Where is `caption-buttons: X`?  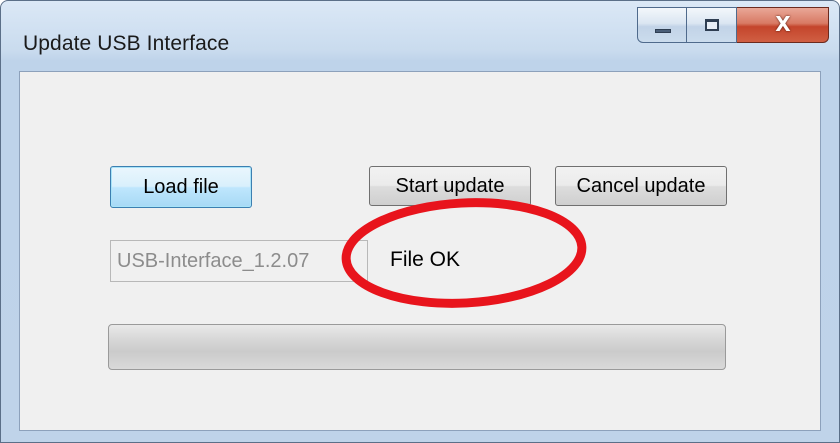 caption-buttons: X is located at coordinates (733, 26).